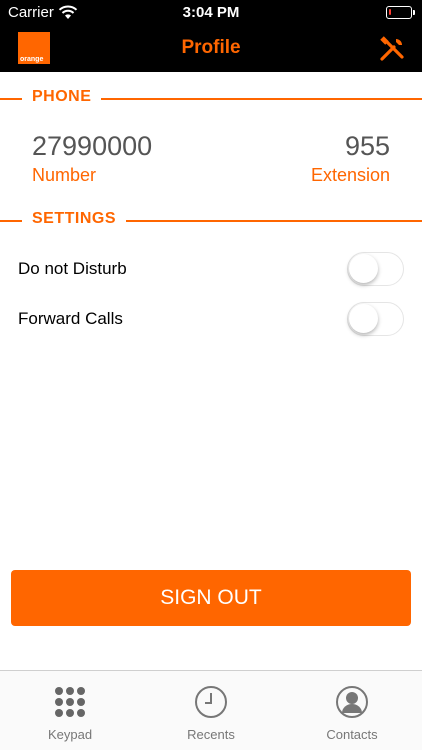 The image size is (422, 750). Describe the element at coordinates (211, 320) in the screenshot. I see `setting-row-forward-calls: Forward Calls` at that location.